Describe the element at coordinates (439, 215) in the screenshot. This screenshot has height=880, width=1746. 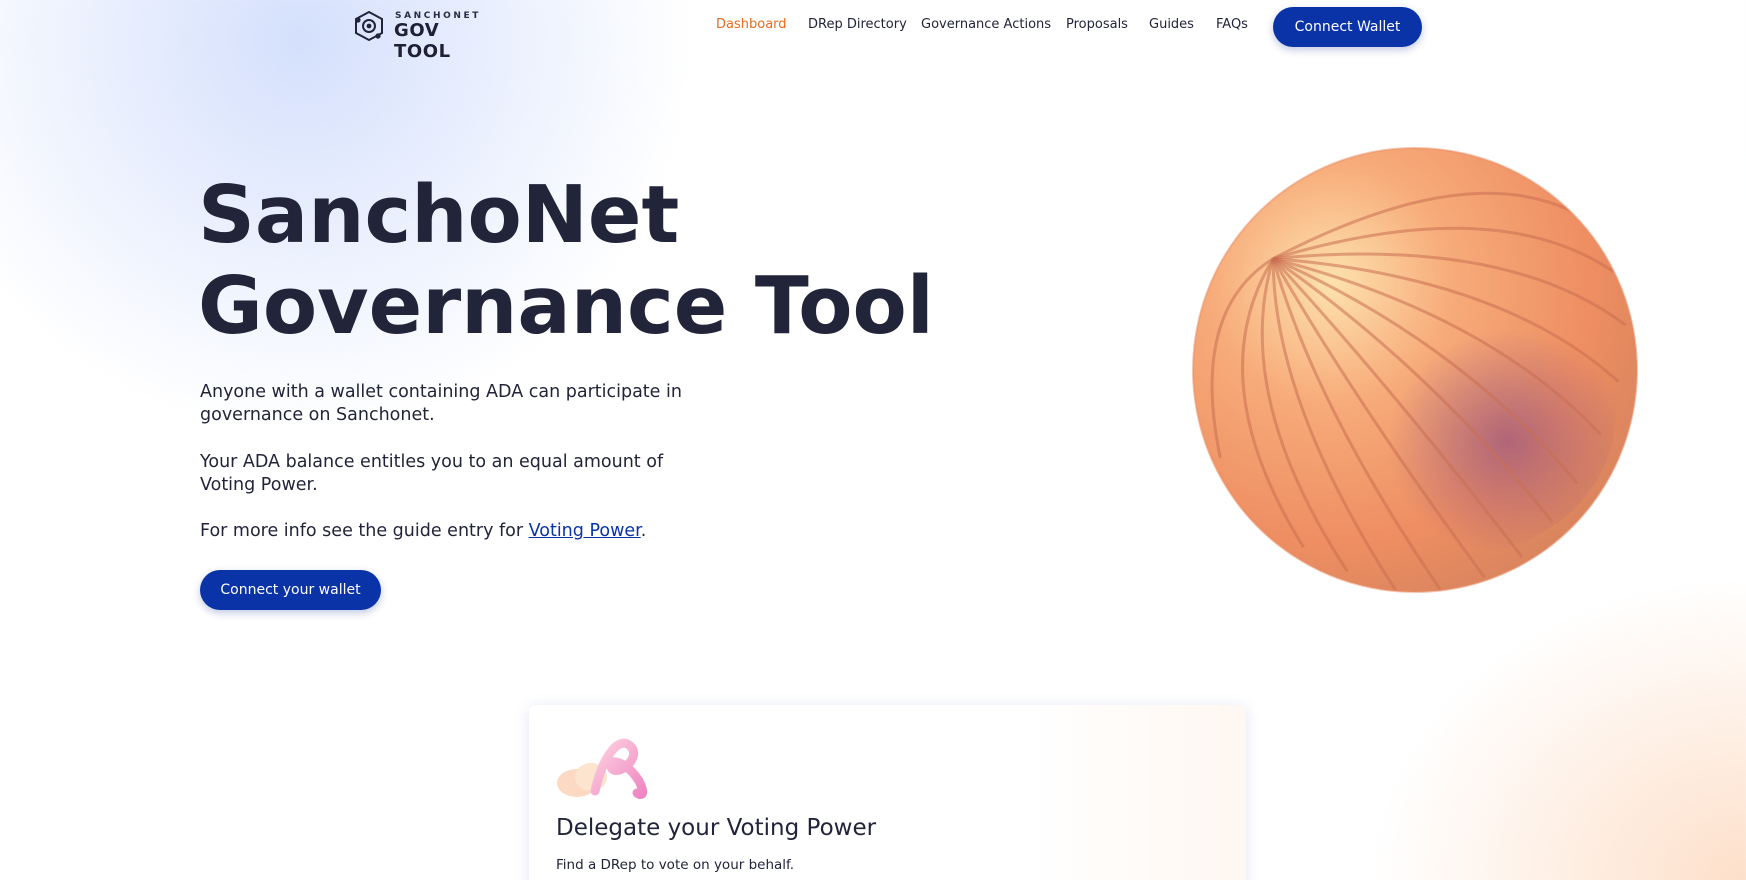
I see `hero-title-line1: SanchoNet` at that location.